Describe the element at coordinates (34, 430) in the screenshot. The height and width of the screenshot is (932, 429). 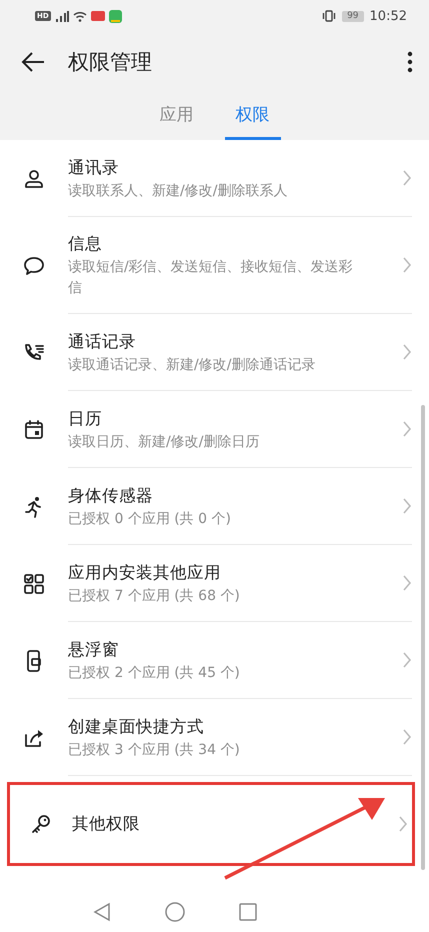
I see `calendar-icon` at that location.